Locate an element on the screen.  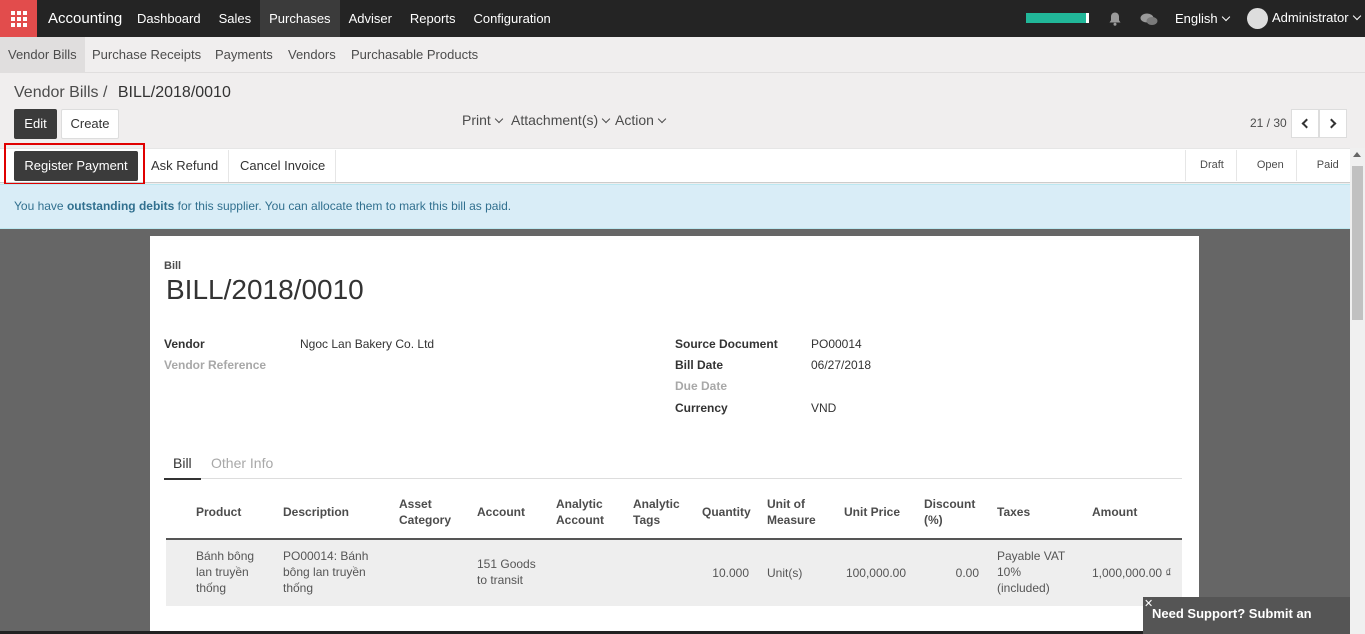
tab-other-info: Other Info is located at coordinates (242, 463).